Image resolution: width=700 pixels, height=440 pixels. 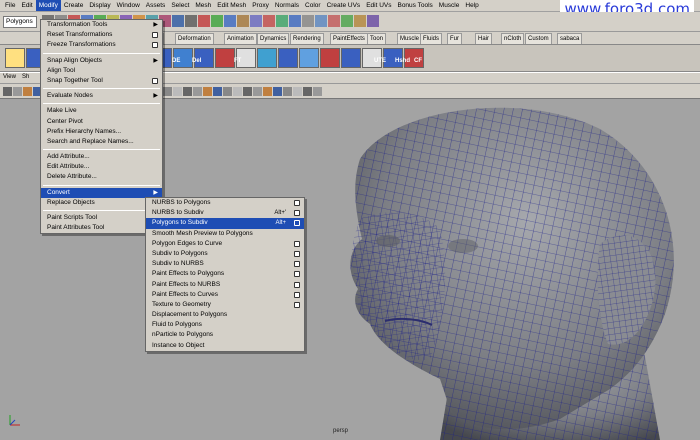 I want to click on menubar-item-bonus-tools: Bonus Tools, so click(x=414, y=5).